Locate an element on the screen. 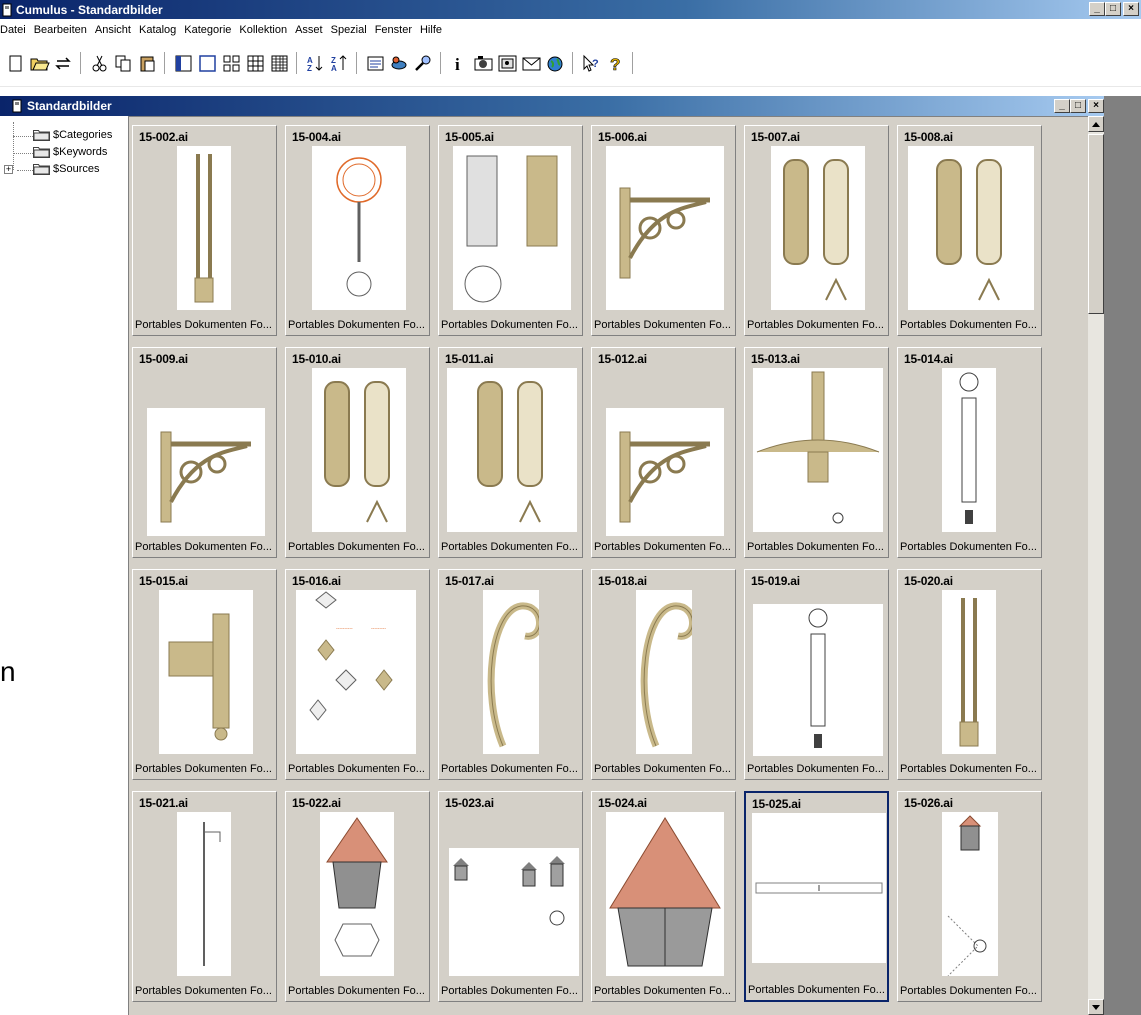  paste-icon is located at coordinates (147, 63).